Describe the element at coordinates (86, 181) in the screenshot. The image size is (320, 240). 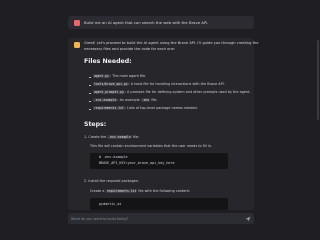
I see `step-number: 2.` at that location.